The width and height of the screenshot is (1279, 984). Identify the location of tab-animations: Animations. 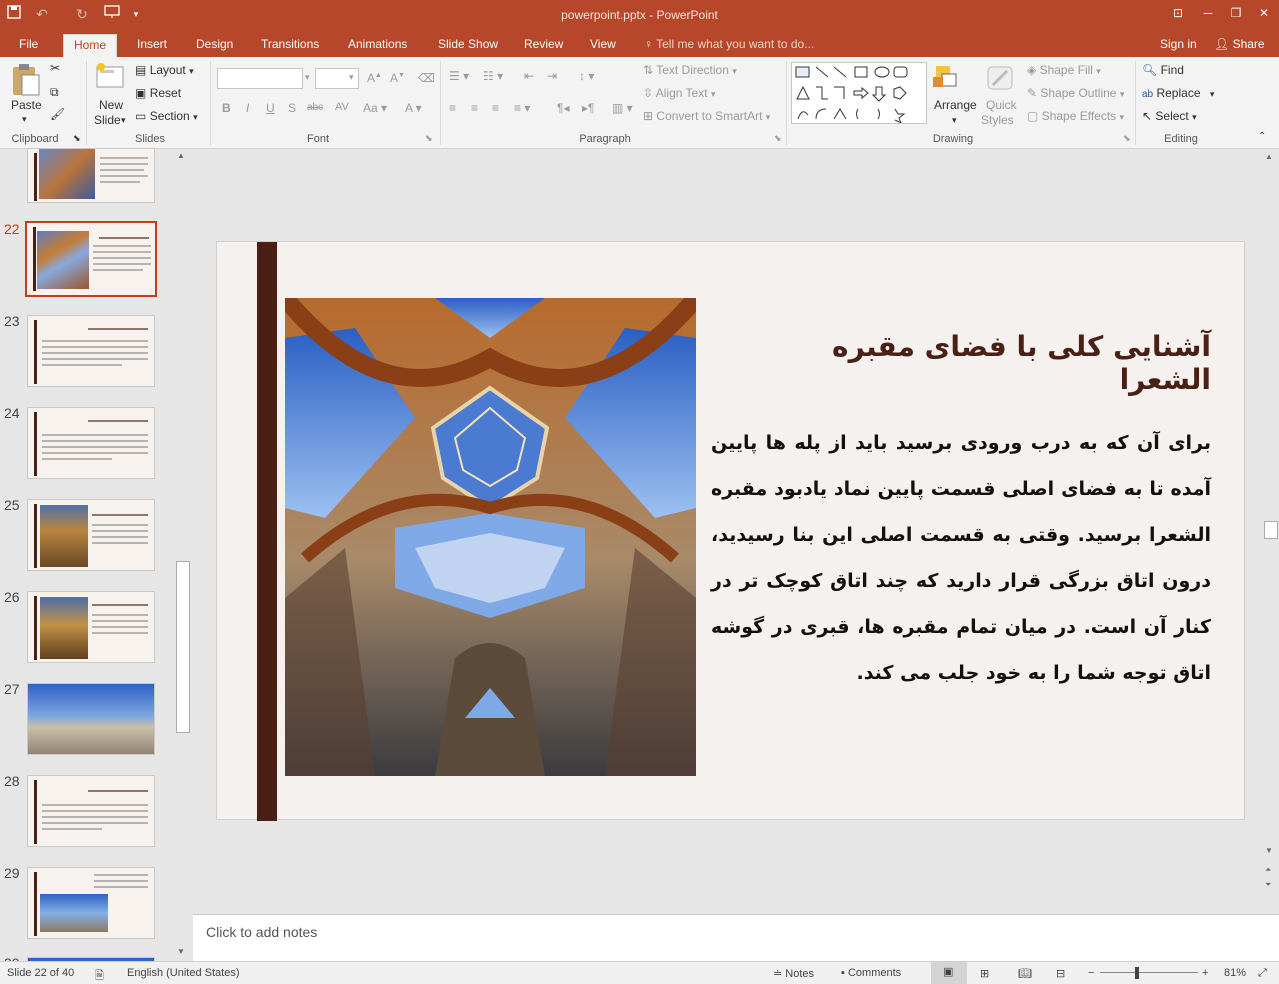
(377, 45).